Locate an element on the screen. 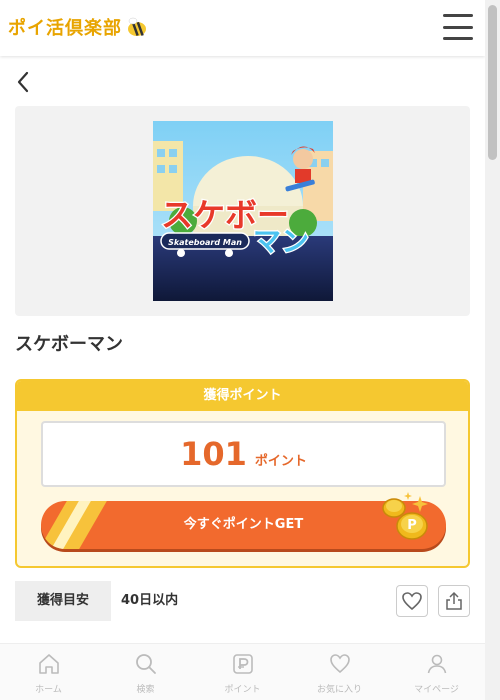 The image size is (500, 700). app-title: スケボーマン is located at coordinates (69, 344).